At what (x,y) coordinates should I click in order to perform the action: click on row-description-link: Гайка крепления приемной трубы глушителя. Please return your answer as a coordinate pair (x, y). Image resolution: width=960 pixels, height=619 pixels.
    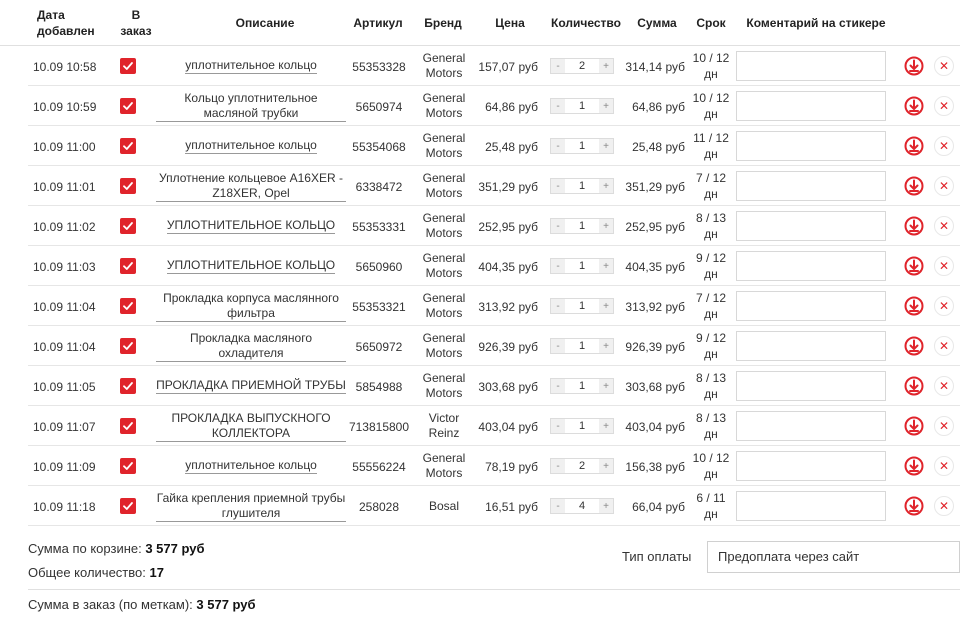
    Looking at the image, I should click on (251, 506).